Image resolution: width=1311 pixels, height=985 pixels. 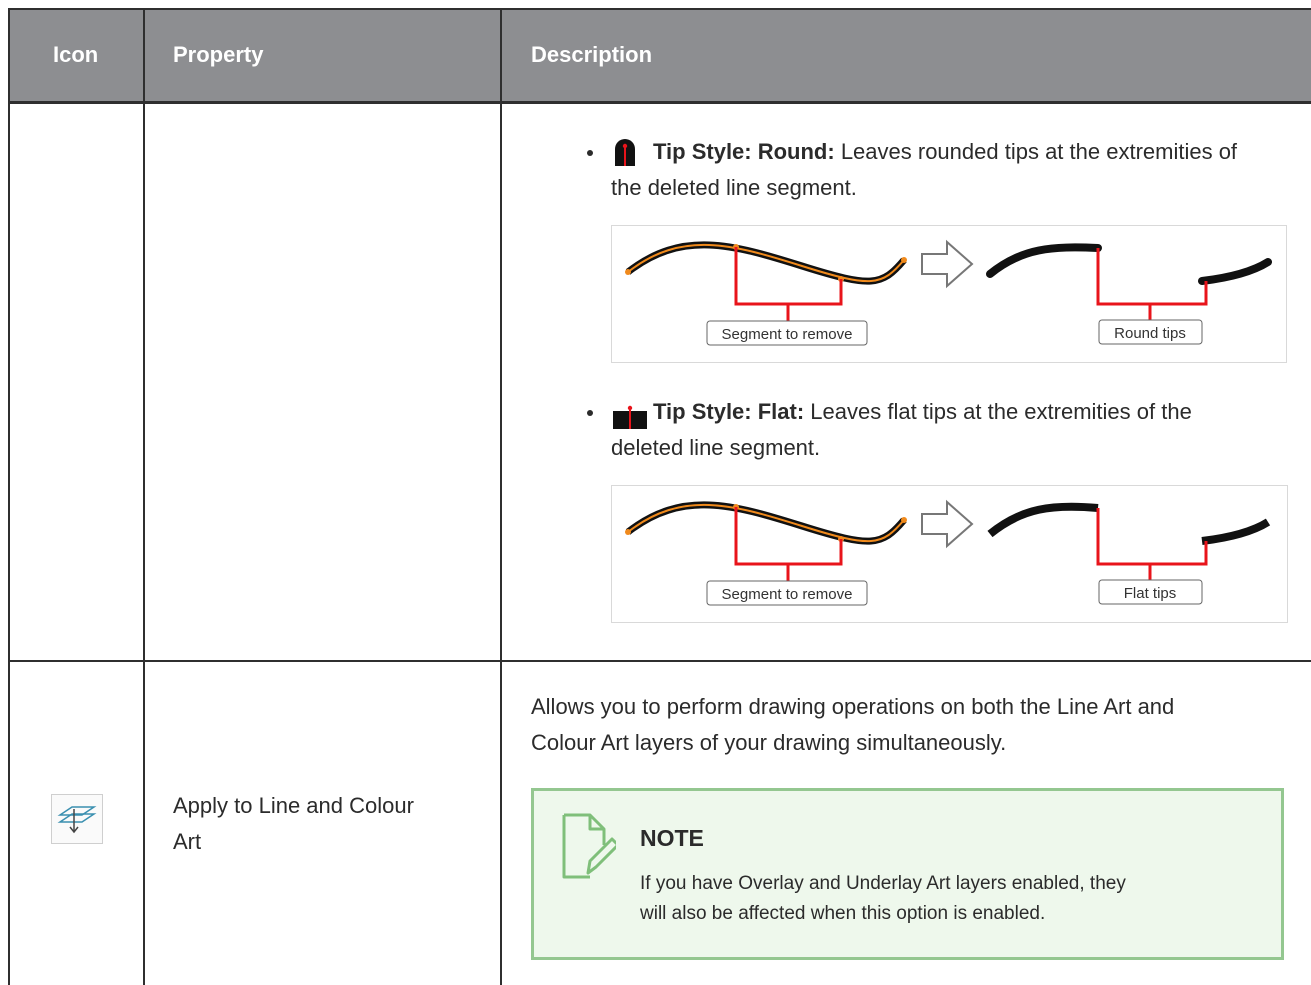 What do you see at coordinates (1150, 593) in the screenshot?
I see `flat-fig-right-label: Flat tips` at bounding box center [1150, 593].